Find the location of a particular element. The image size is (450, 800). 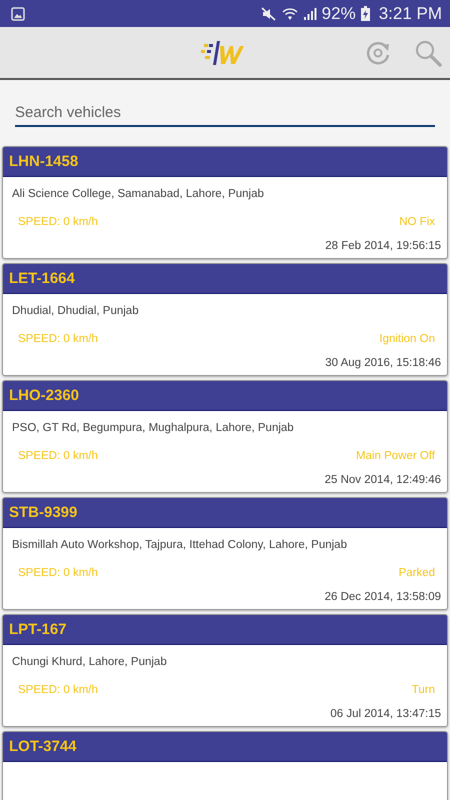

vehicle-plate: LOT-3744 is located at coordinates (43, 746).